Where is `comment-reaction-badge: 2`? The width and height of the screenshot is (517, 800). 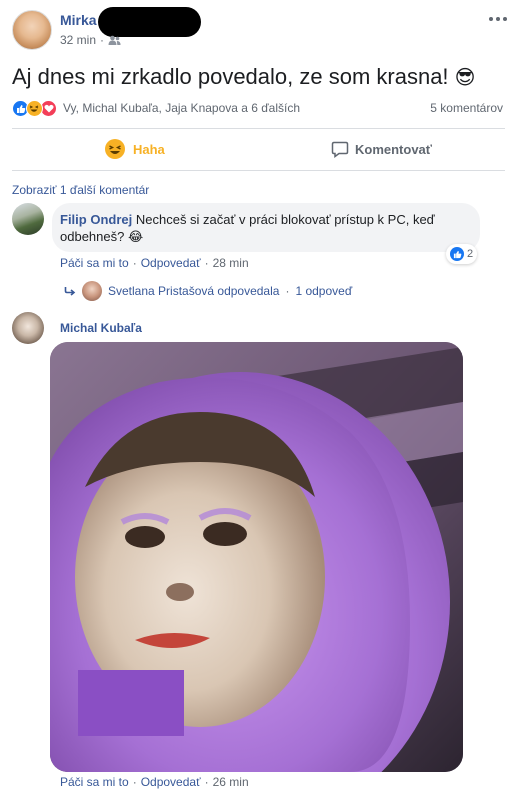 comment-reaction-badge: 2 is located at coordinates (462, 254).